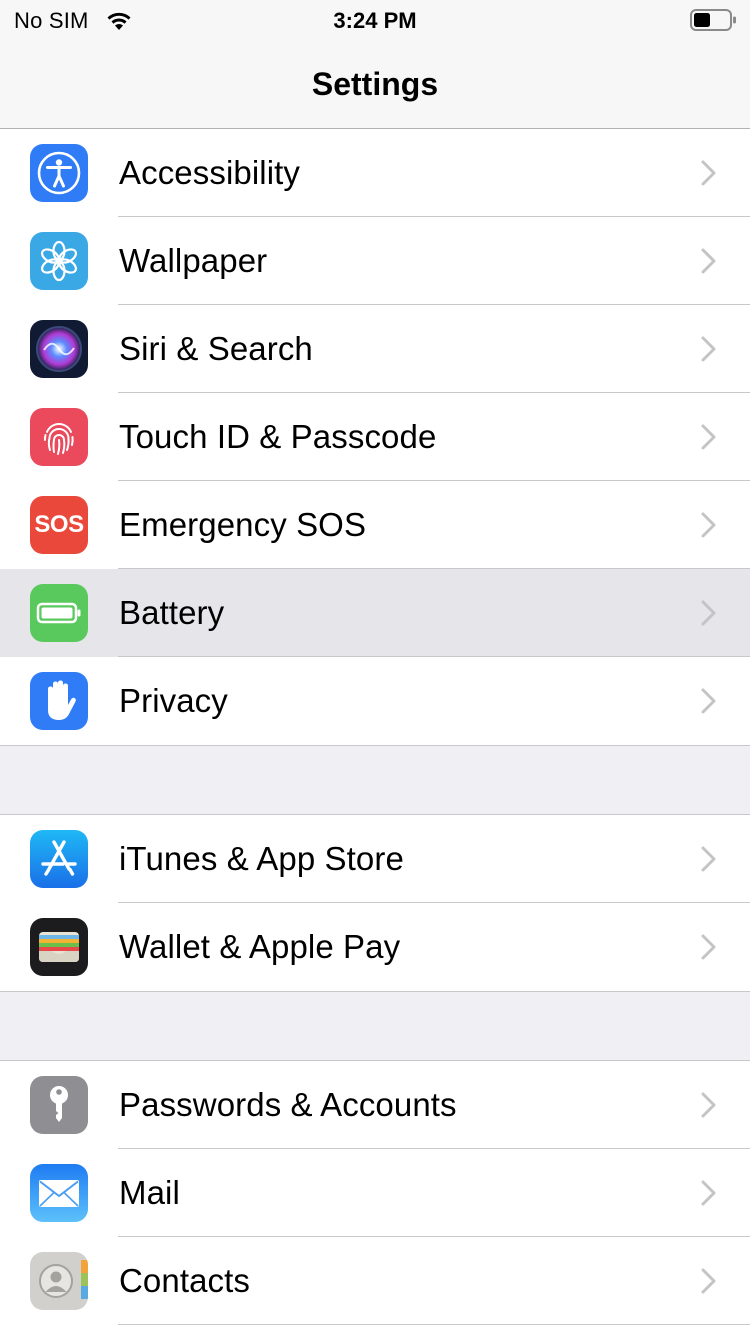  I want to click on settings-row-siri-search: Siri & Search, so click(375, 349).